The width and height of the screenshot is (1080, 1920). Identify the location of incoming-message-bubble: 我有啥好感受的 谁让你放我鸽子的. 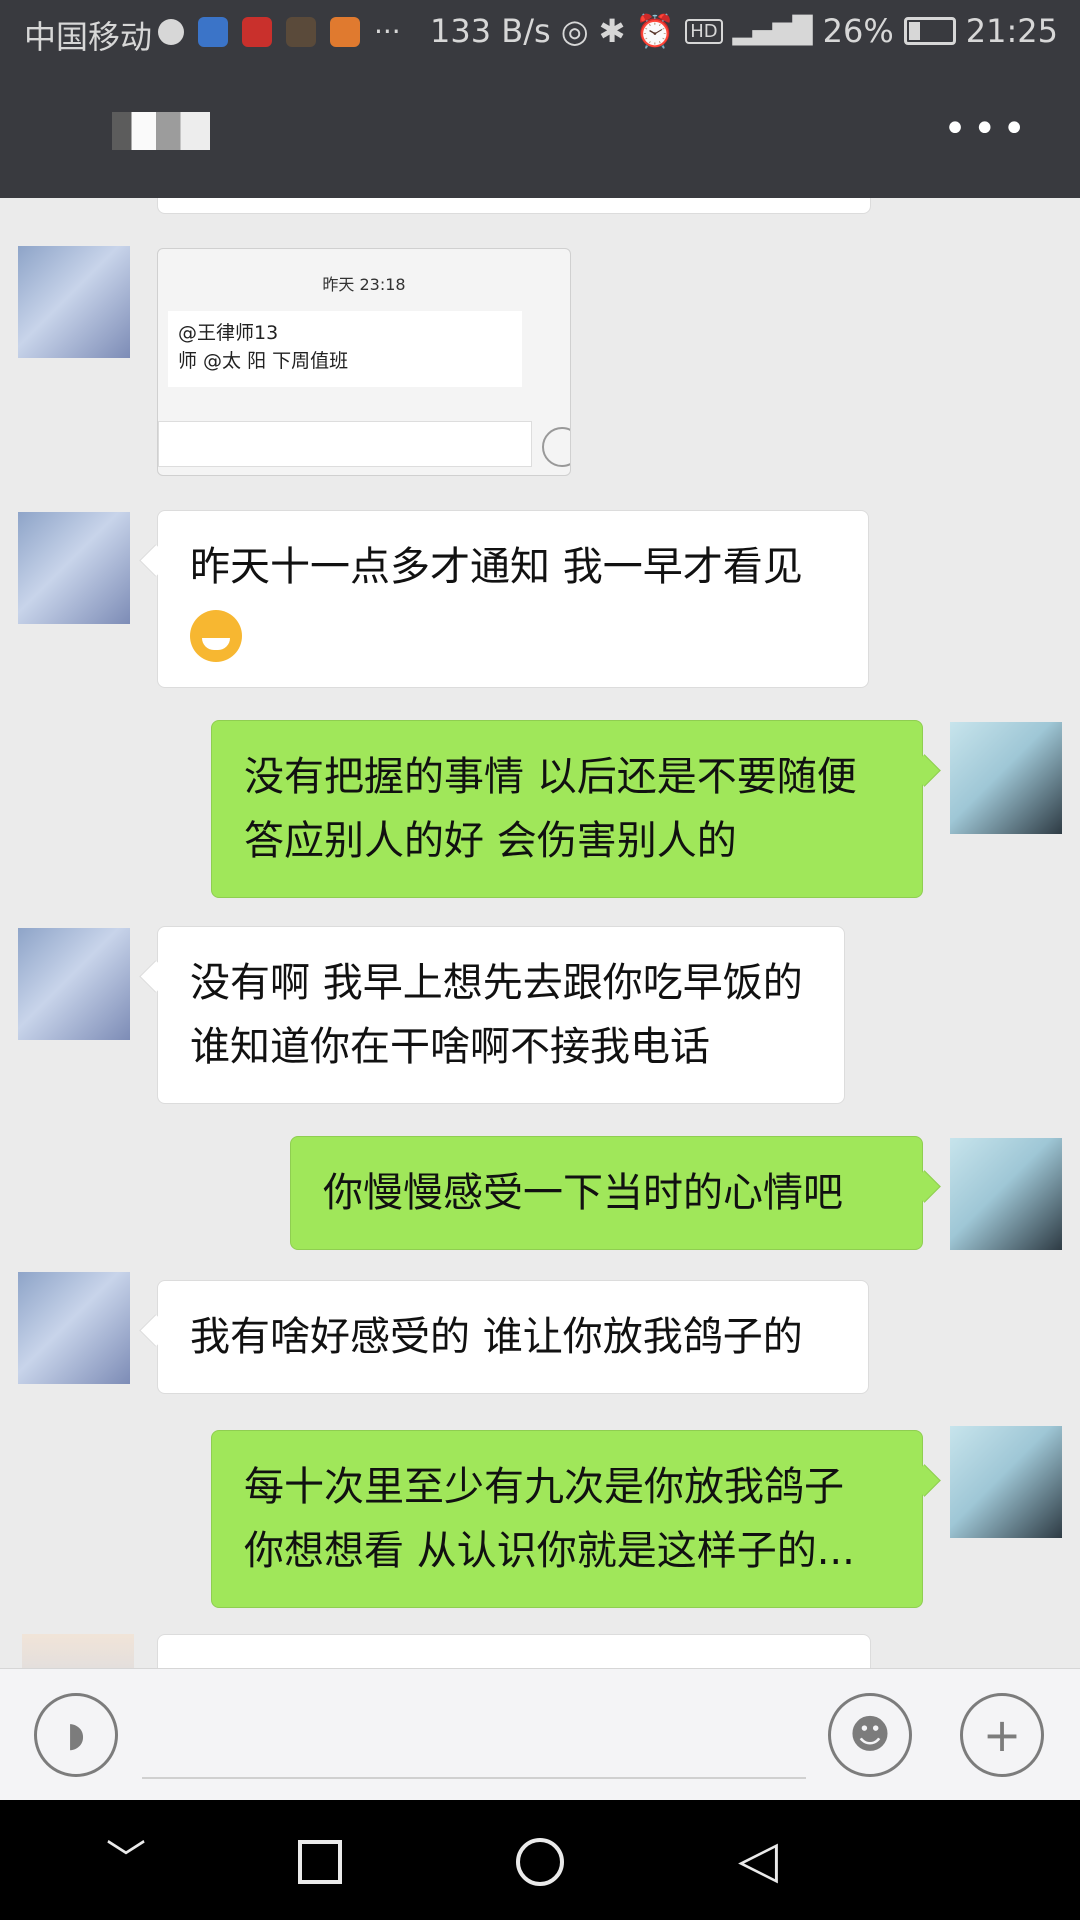
(513, 1337).